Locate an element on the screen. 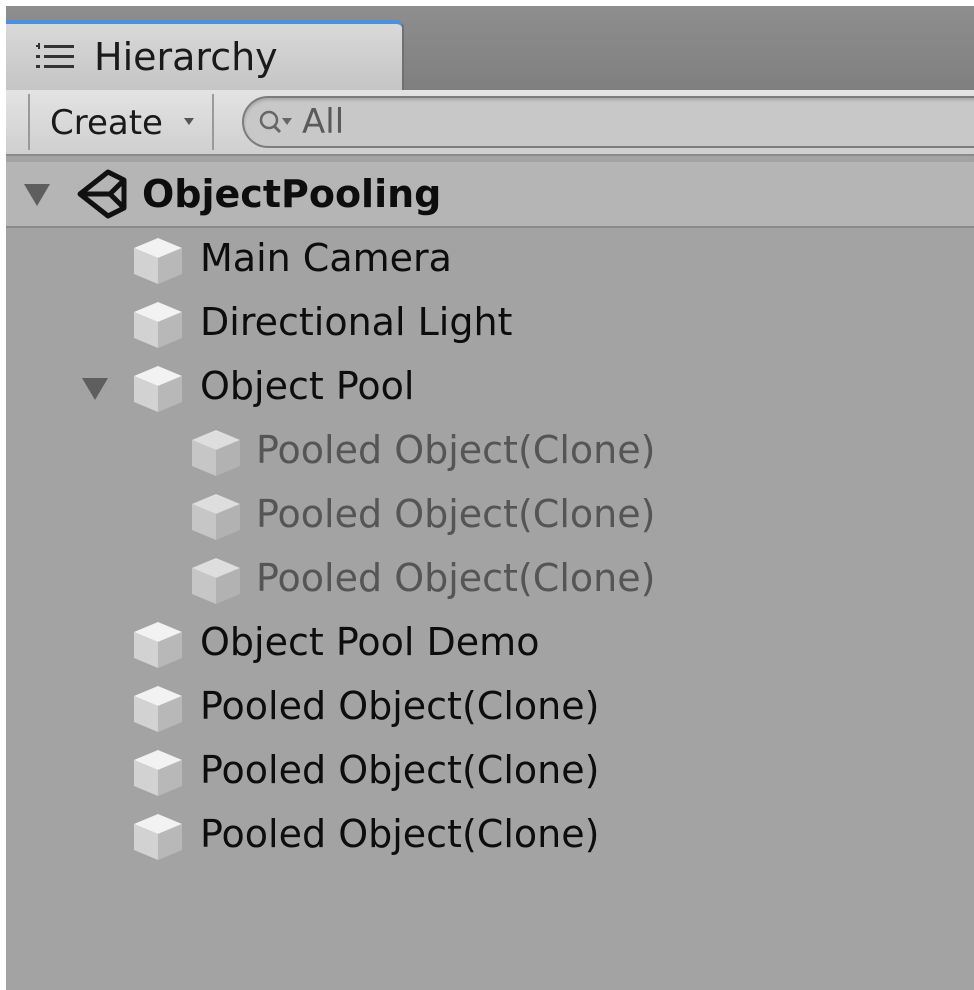 The width and height of the screenshot is (974, 990). hierarchy-toolbar: Create is located at coordinates (490, 123).